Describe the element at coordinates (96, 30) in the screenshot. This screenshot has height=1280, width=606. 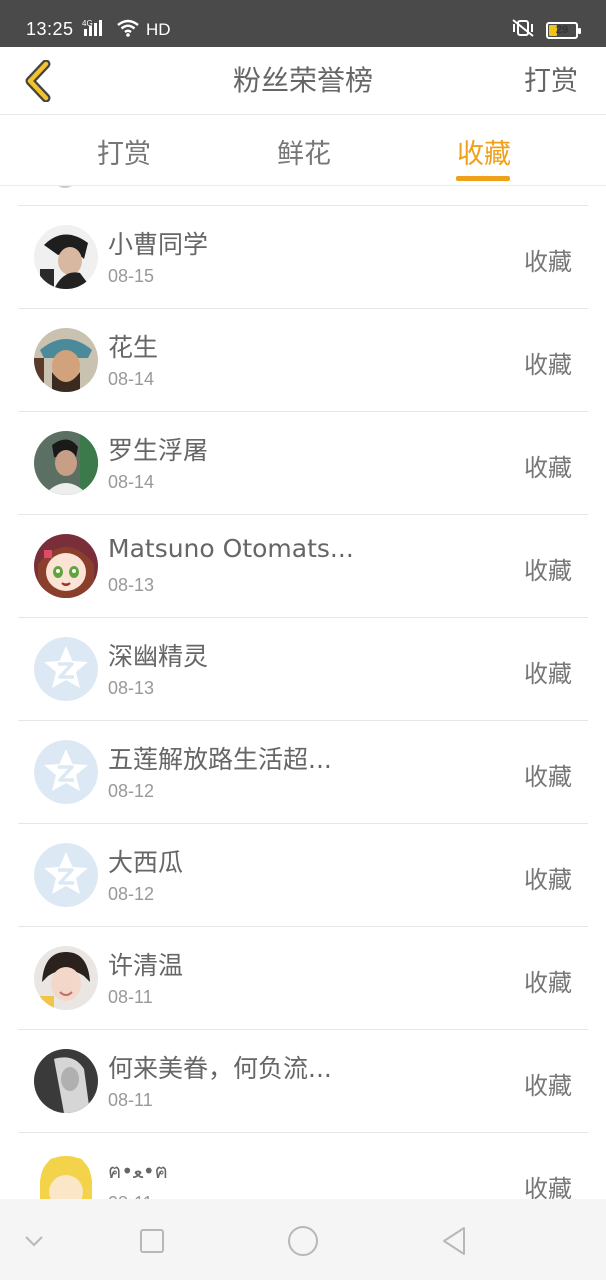
I see `signal-icon: 4G` at that location.